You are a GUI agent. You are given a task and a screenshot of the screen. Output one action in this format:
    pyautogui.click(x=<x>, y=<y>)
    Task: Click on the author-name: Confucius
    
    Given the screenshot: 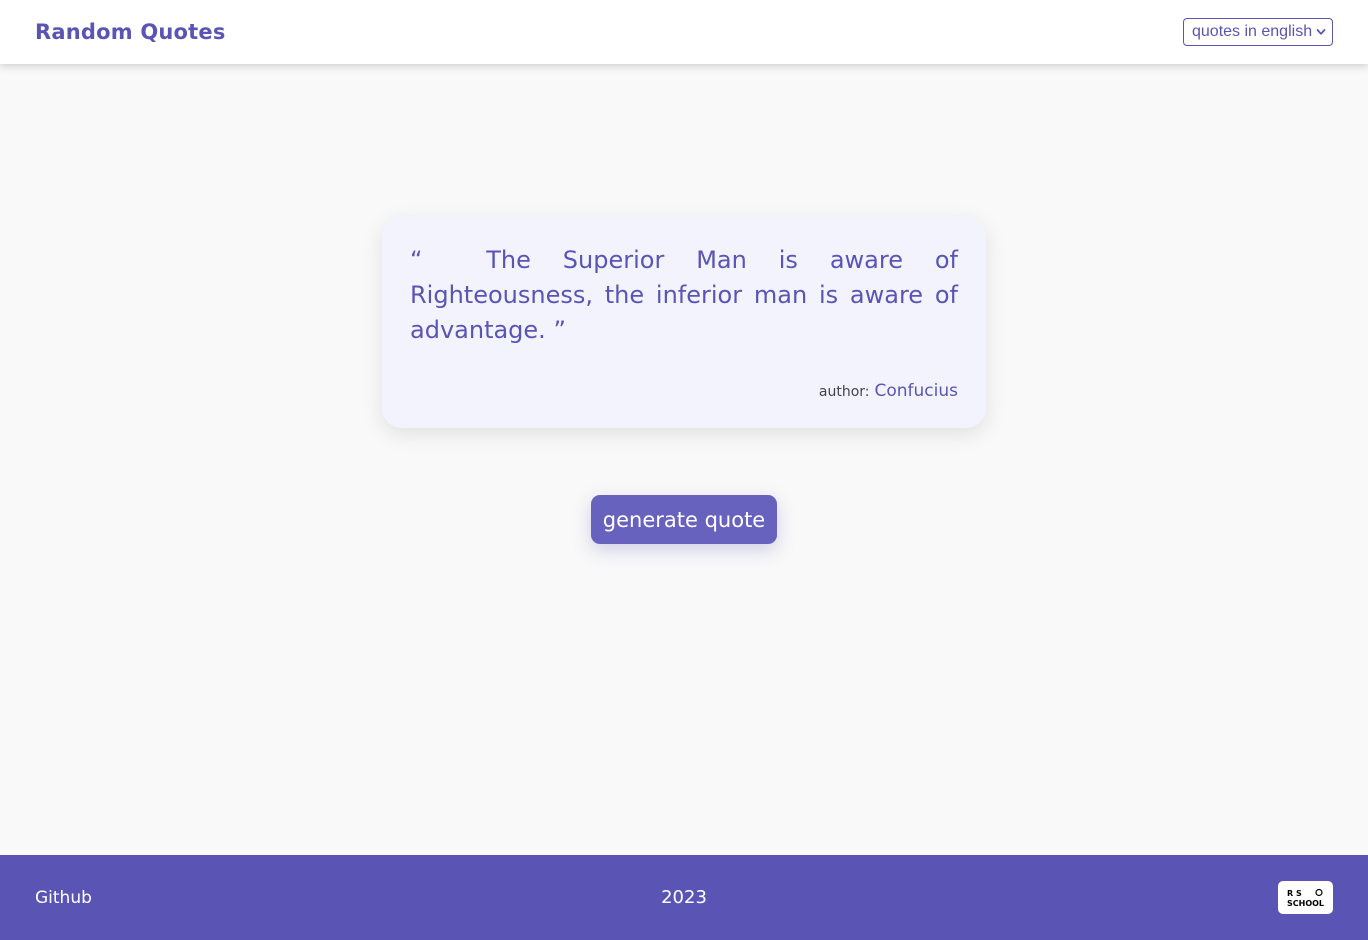 What is the action you would take?
    pyautogui.click(x=916, y=391)
    